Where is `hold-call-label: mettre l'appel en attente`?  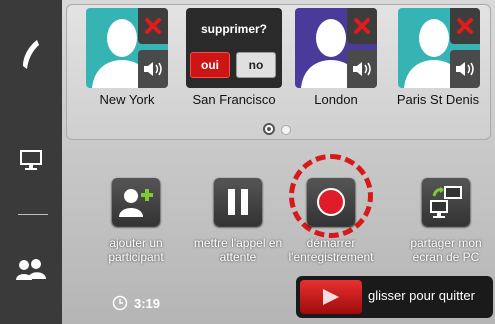 hold-call-label: mettre l'appel en attente is located at coordinates (238, 250).